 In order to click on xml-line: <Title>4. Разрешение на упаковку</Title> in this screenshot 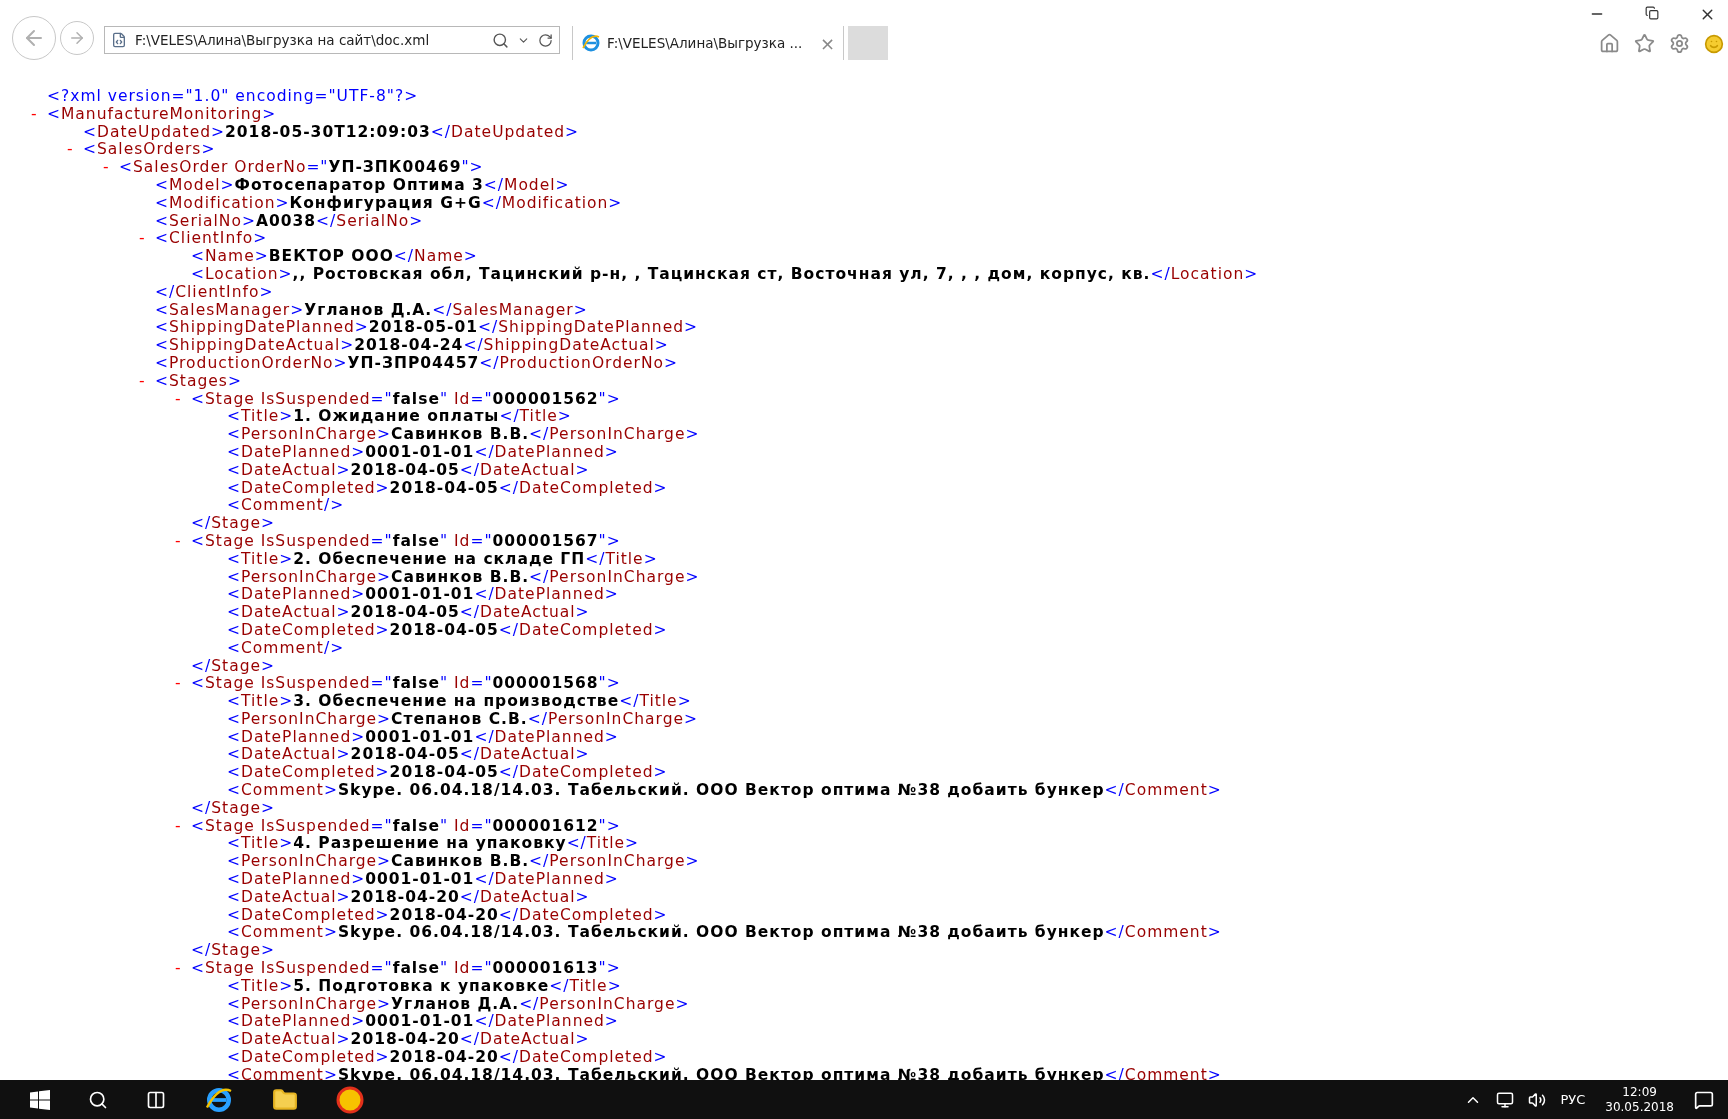, I will do `click(433, 844)`.